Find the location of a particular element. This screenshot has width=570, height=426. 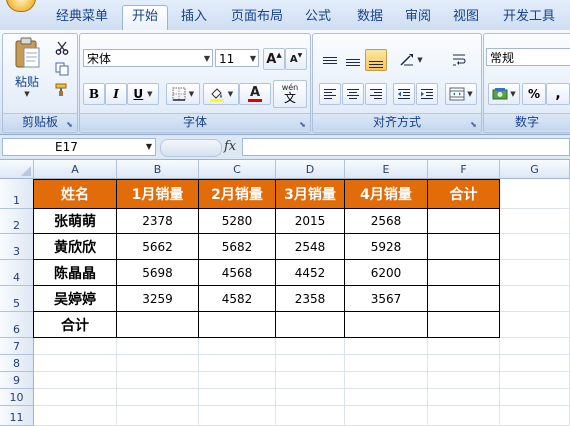

value-cell: 2548 is located at coordinates (310, 247).